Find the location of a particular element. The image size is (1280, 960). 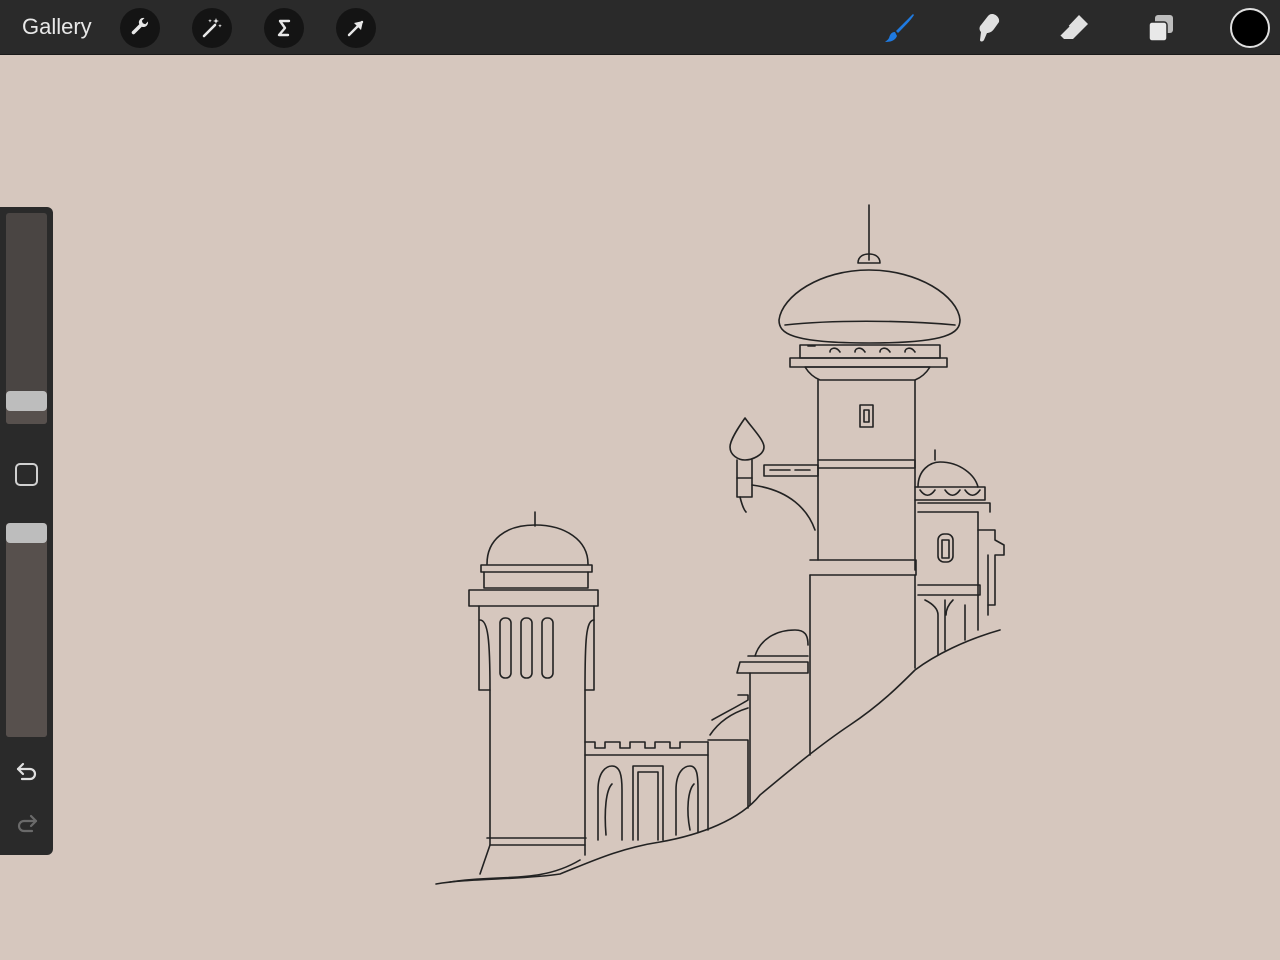

magic-wand-icon is located at coordinates (212, 28).